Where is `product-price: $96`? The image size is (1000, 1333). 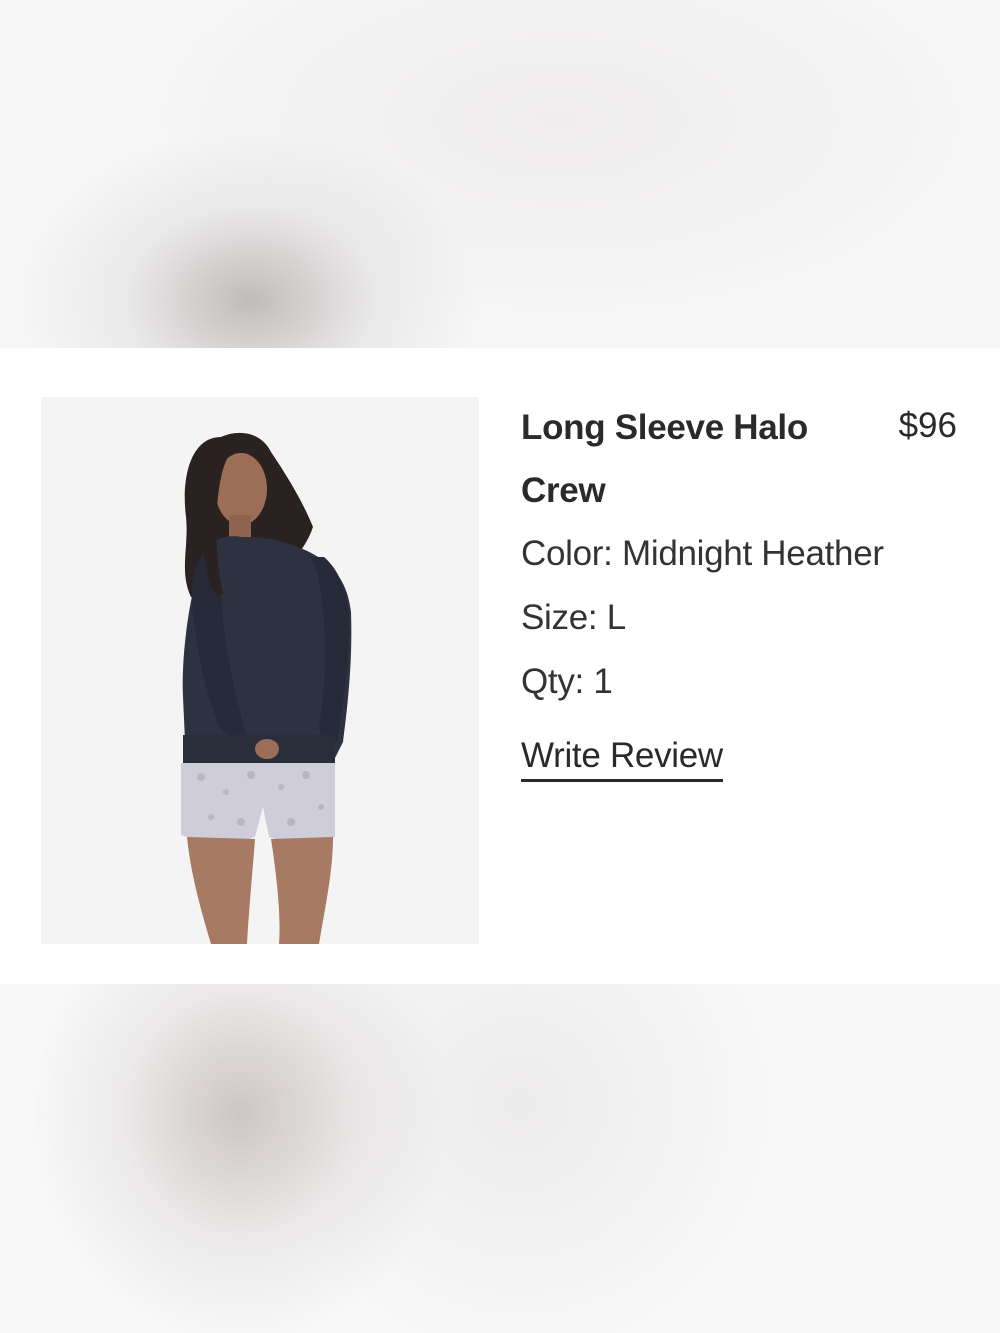
product-price: $96 is located at coordinates (927, 425).